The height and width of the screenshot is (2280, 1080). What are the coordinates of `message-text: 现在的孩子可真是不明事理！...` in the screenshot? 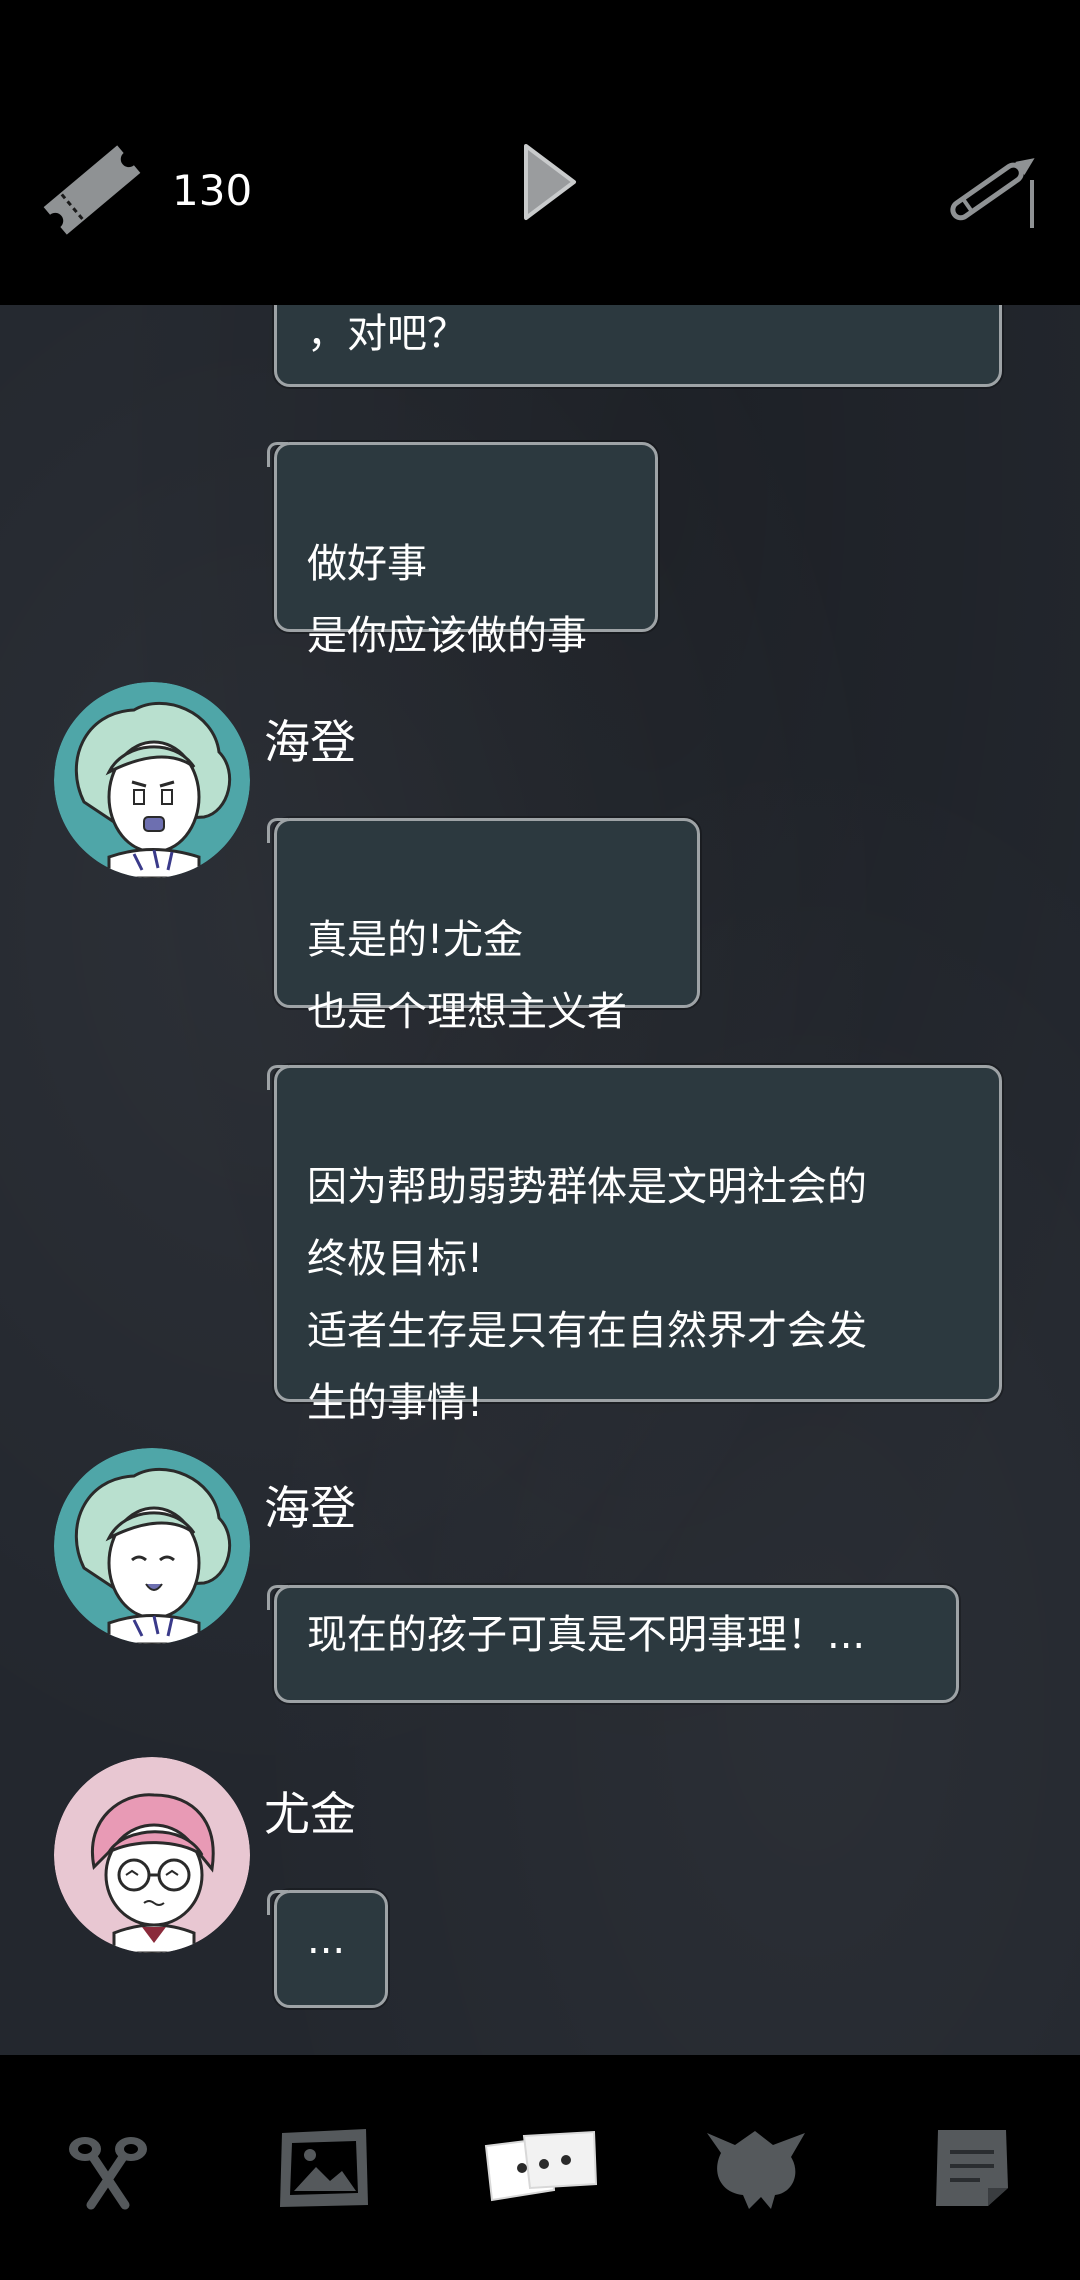 It's located at (586, 1635).